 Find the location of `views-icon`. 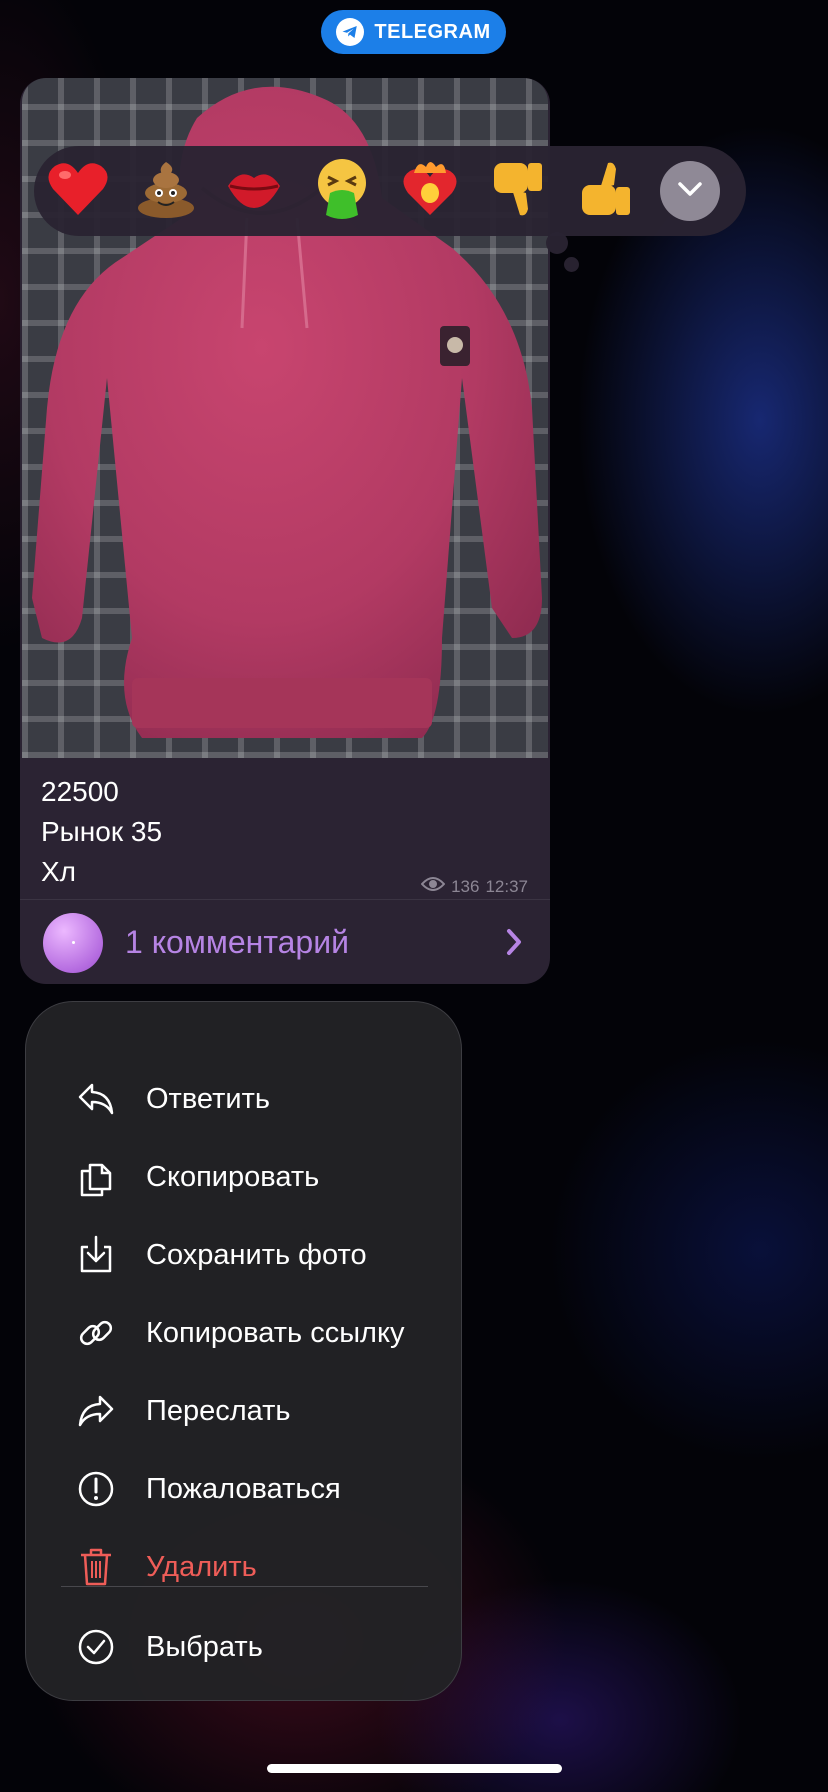

views-icon is located at coordinates (433, 886).